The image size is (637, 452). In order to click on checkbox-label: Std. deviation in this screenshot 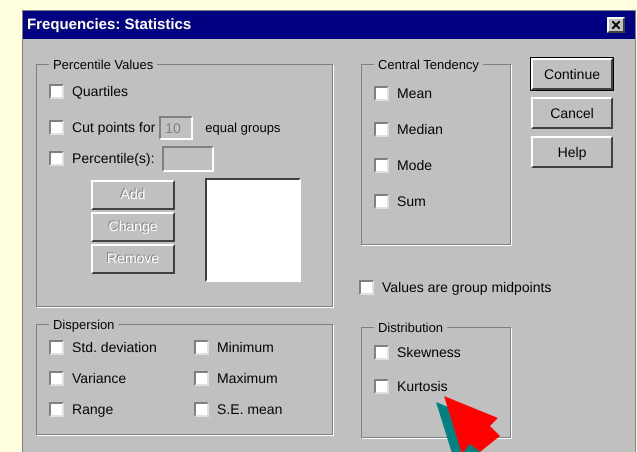, I will do `click(114, 347)`.